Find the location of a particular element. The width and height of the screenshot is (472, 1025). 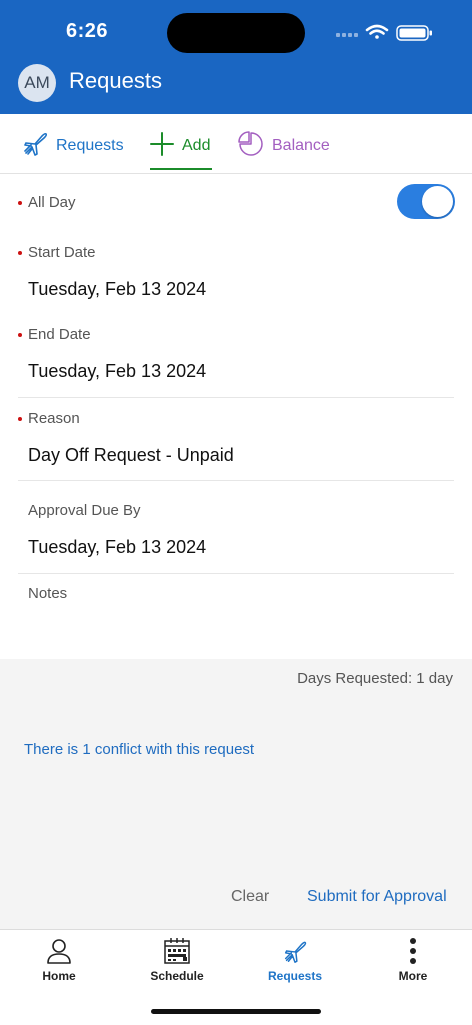

nav-requests-label: Requests is located at coordinates (295, 976).